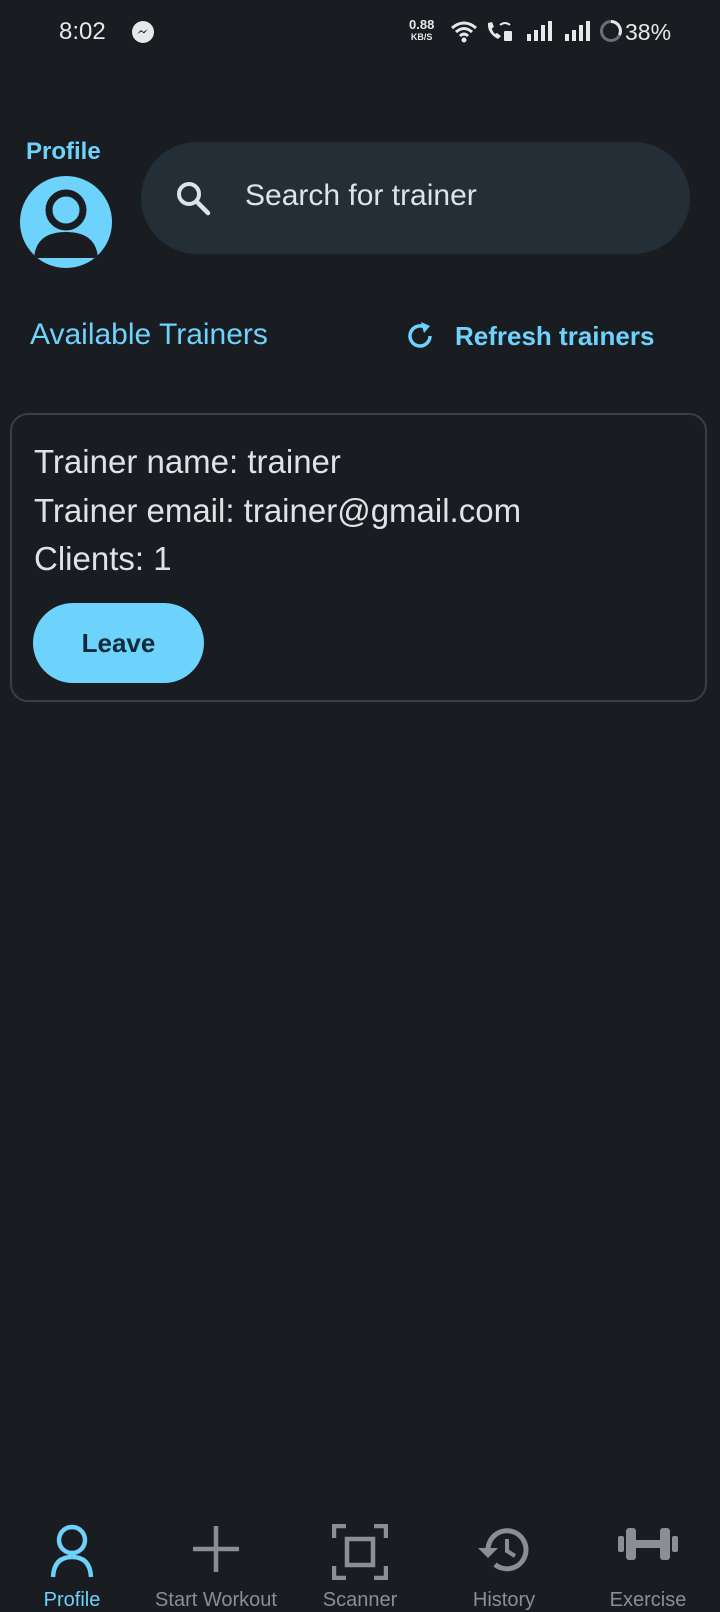 Image resolution: width=720 pixels, height=1612 pixels. Describe the element at coordinates (360, 33) in the screenshot. I see `status-bar: 8:02 0.88 KB/S 38%` at that location.